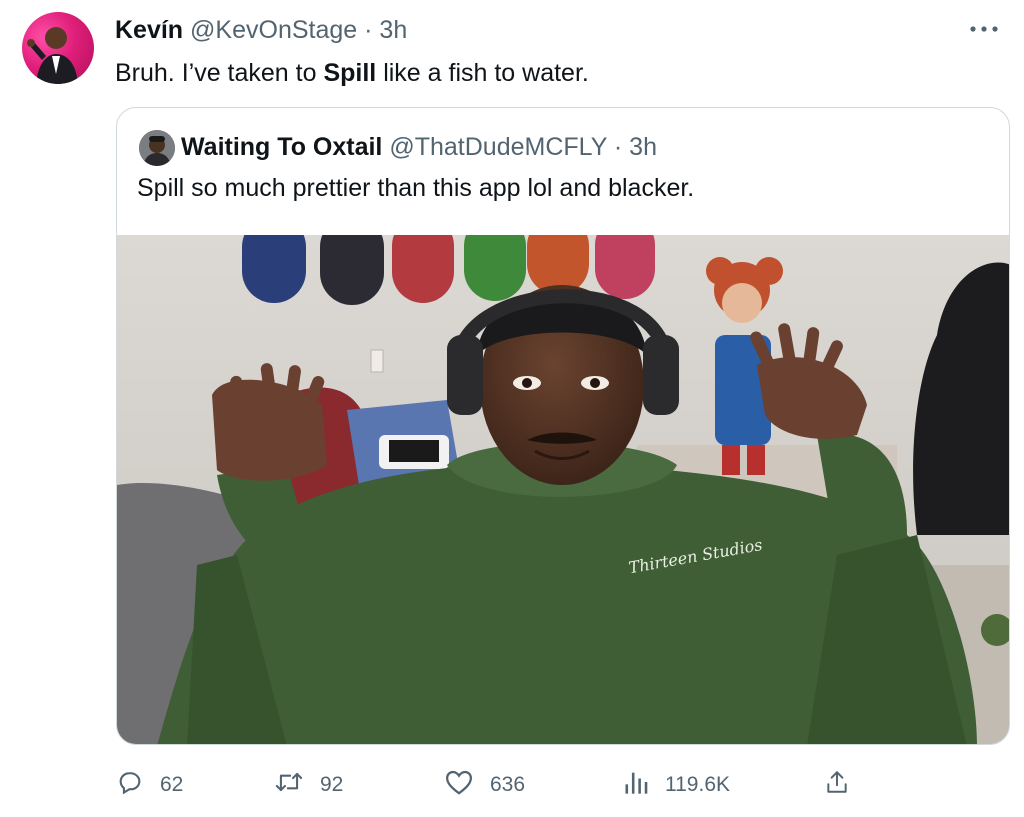 This screenshot has height=817, width=1024. I want to click on quoted-author-avatar, so click(157, 148).